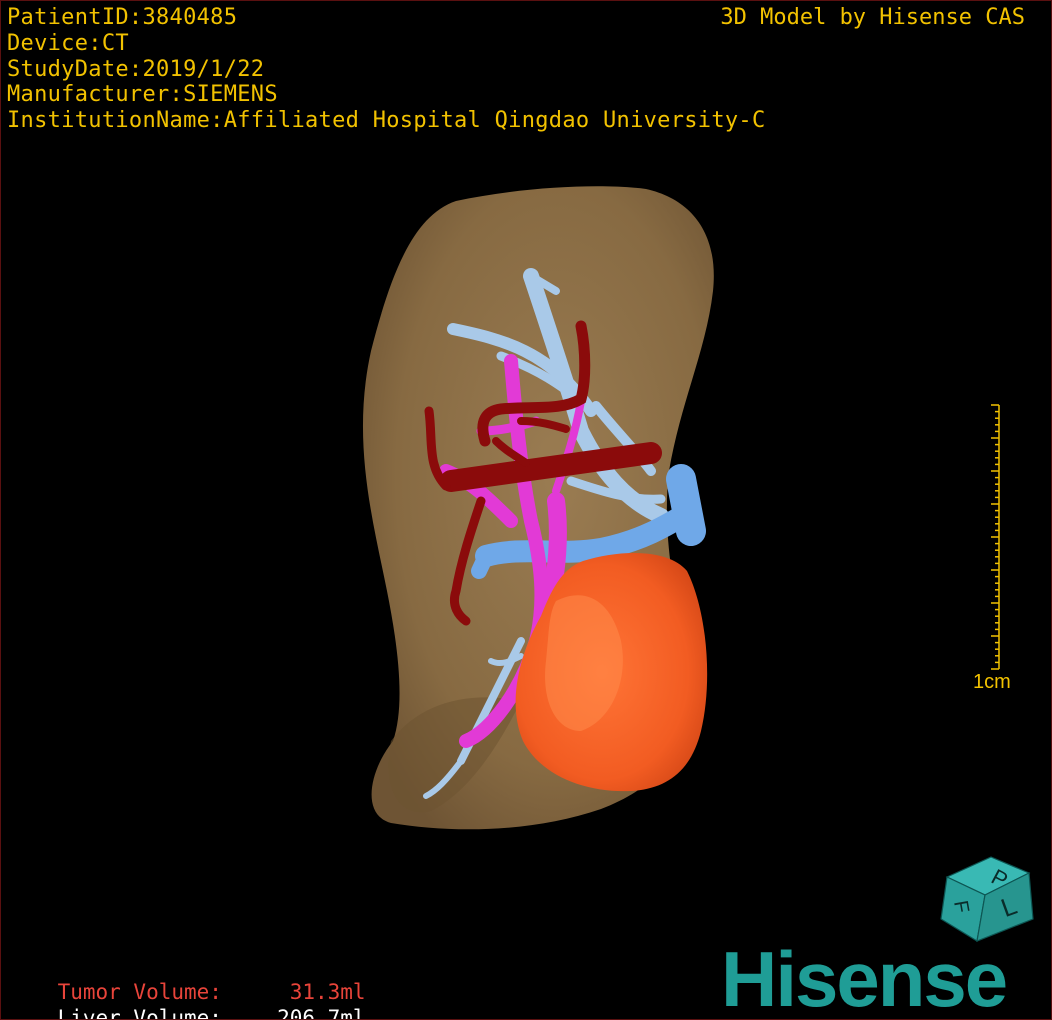  What do you see at coordinates (995, 537) in the screenshot?
I see `scale-bar` at bounding box center [995, 537].